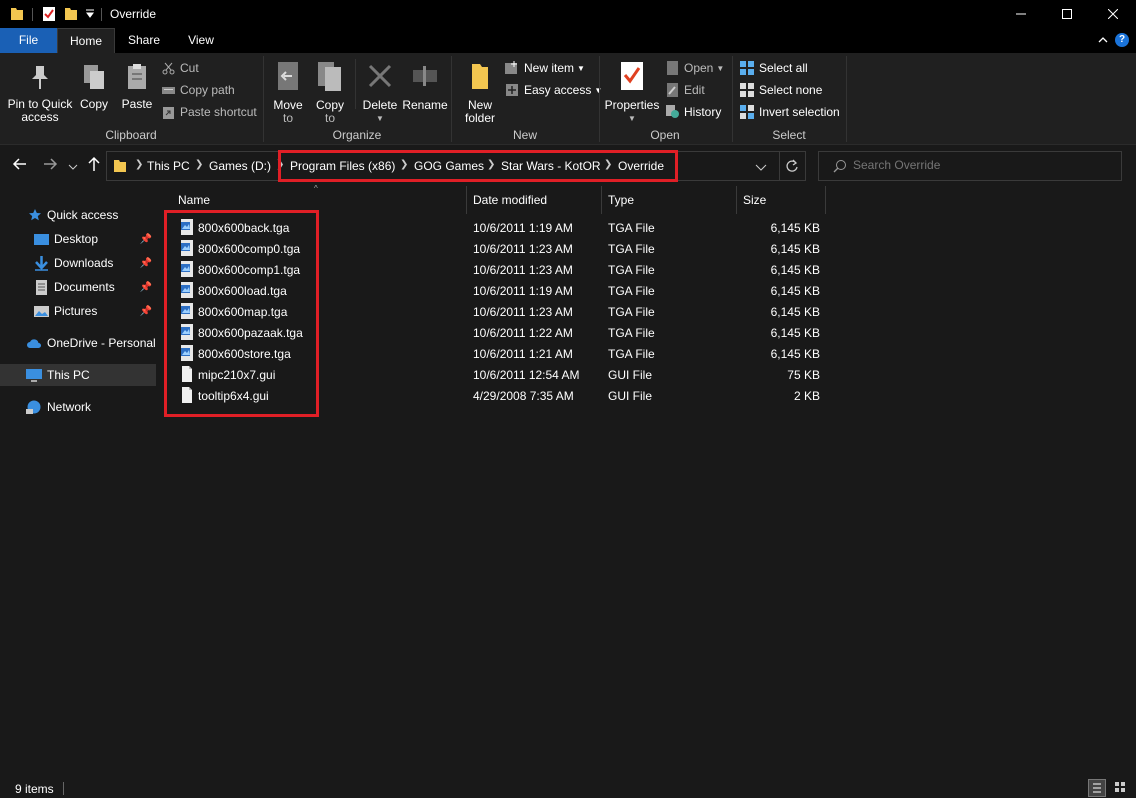 The width and height of the screenshot is (1136, 798). Describe the element at coordinates (632, 118) in the screenshot. I see `properties-dropdown-icon: ▼` at that location.